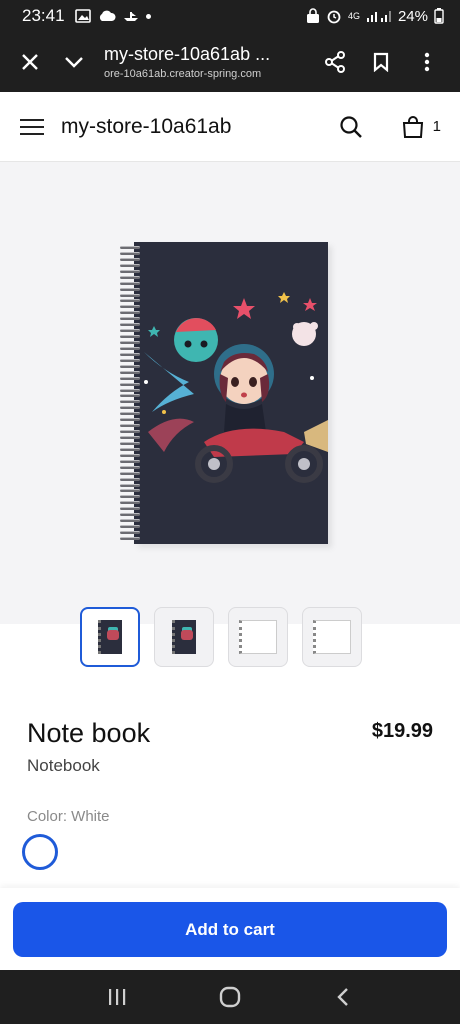 The width and height of the screenshot is (460, 1024). Describe the element at coordinates (82, 16) in the screenshot. I see `gallery-icon` at that location.